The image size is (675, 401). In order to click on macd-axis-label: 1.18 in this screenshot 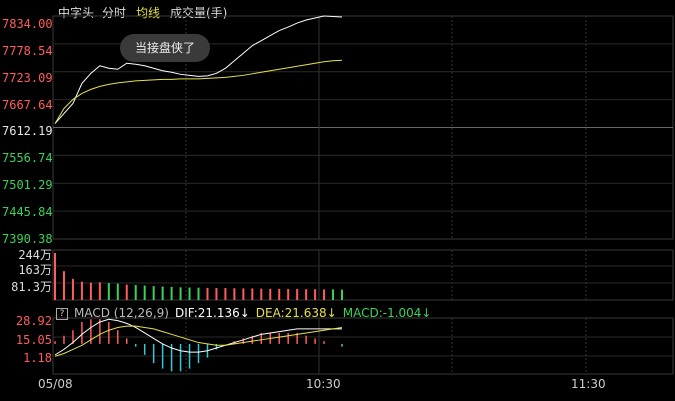, I will do `click(37, 358)`.